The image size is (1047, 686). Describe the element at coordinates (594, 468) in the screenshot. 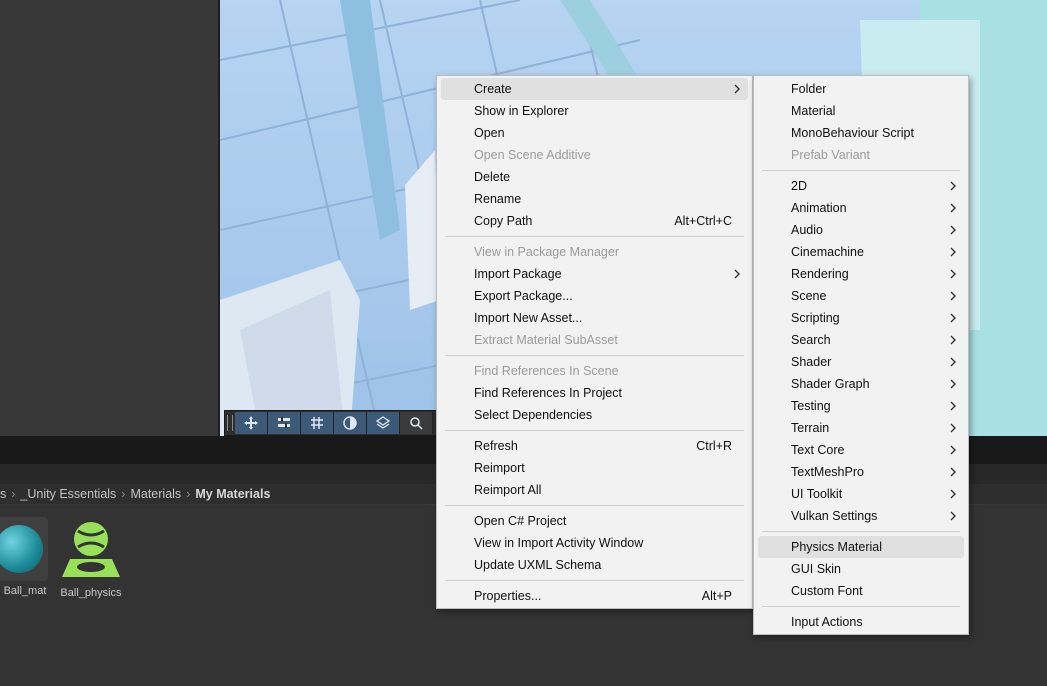

I see `menu-item-reimport: Reimport` at that location.